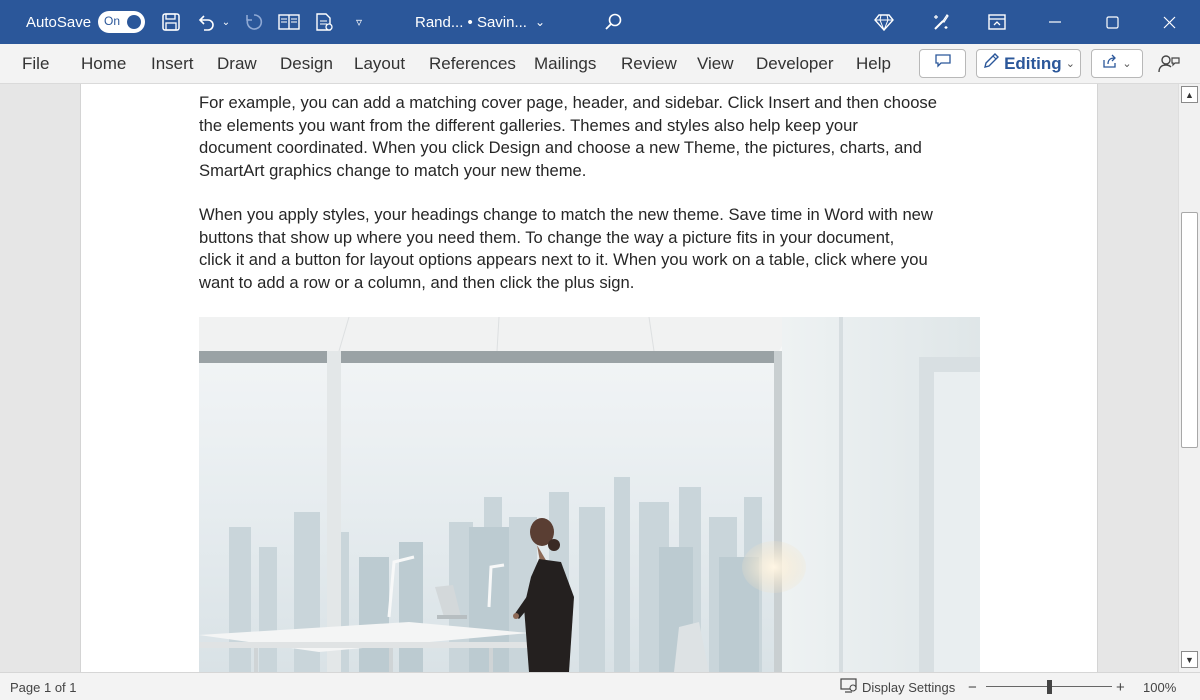 The height and width of the screenshot is (700, 1200). I want to click on vertical-scrollbar: ▲ ▼, so click(1189, 378).